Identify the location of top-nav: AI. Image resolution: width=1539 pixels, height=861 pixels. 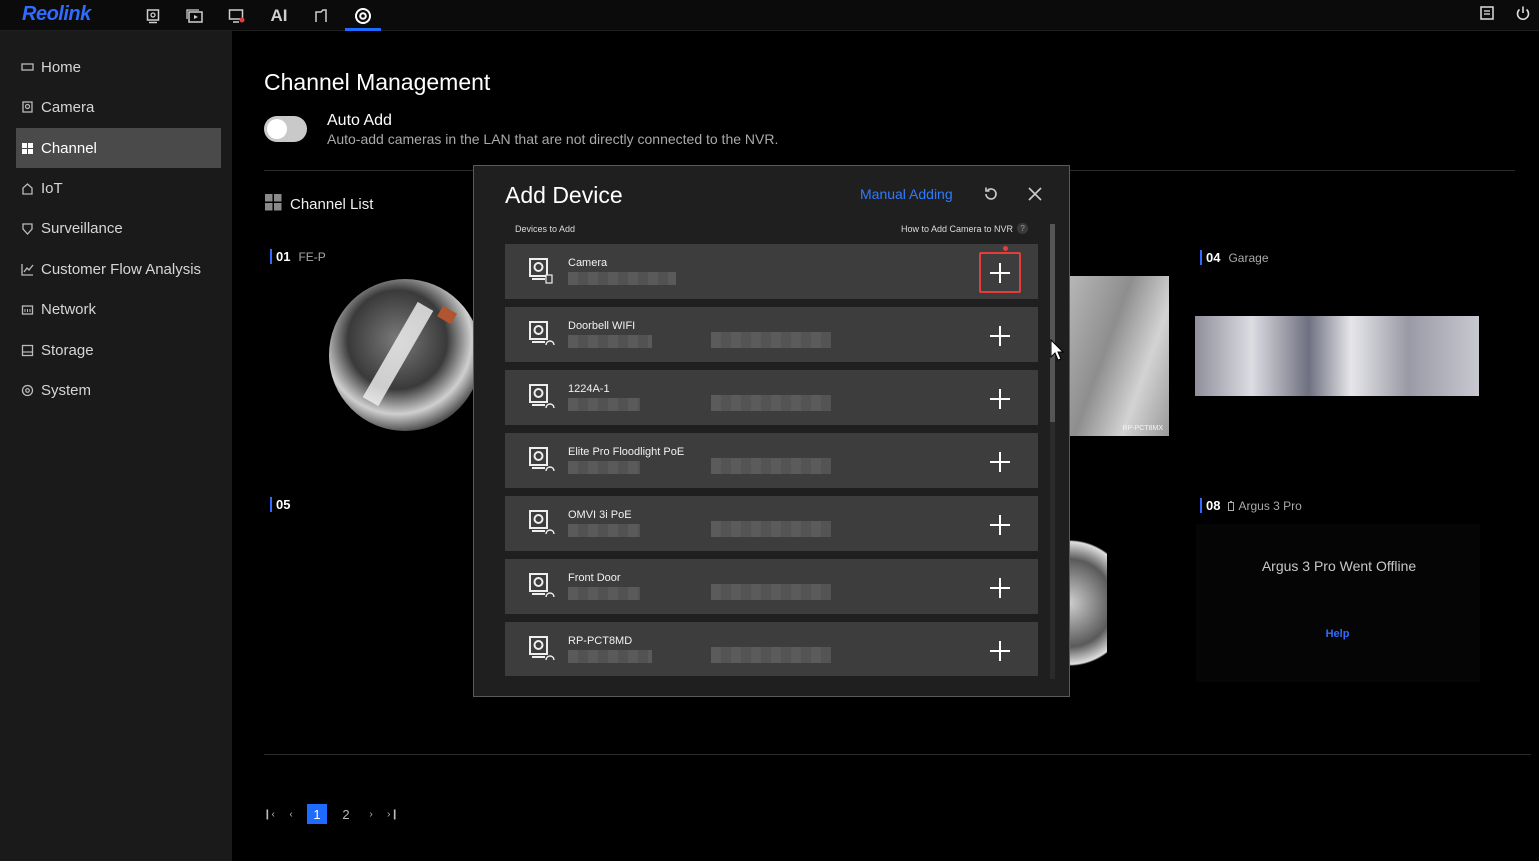
(258, 15).